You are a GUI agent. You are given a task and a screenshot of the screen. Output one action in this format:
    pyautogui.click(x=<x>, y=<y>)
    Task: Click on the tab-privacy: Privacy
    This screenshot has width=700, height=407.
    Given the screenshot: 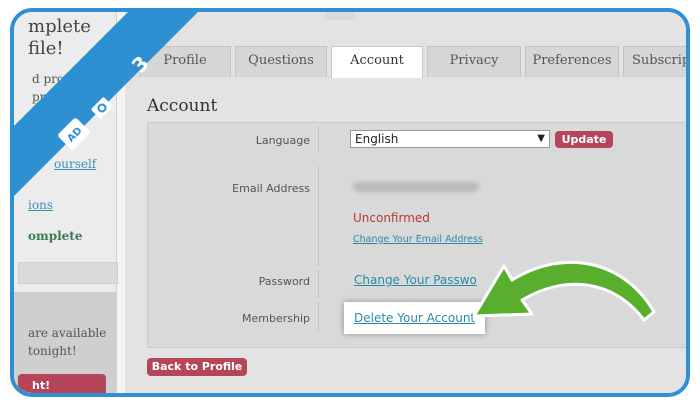 What is the action you would take?
    pyautogui.click(x=474, y=61)
    